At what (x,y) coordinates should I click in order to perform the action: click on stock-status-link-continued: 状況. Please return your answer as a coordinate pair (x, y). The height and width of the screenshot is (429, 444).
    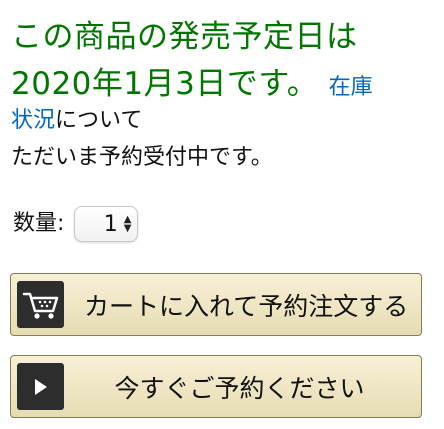
    Looking at the image, I should click on (33, 120).